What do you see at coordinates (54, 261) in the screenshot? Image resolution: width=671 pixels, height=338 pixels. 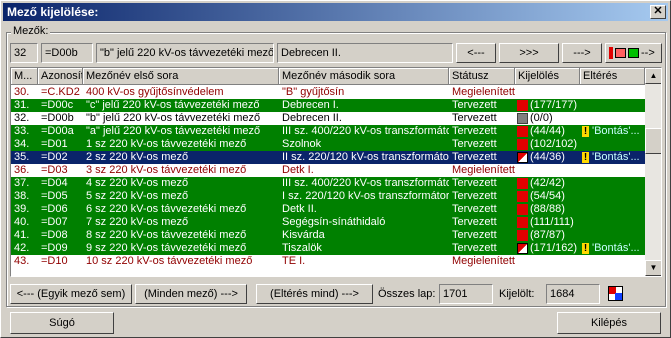 I see `cell-azon: =D10` at bounding box center [54, 261].